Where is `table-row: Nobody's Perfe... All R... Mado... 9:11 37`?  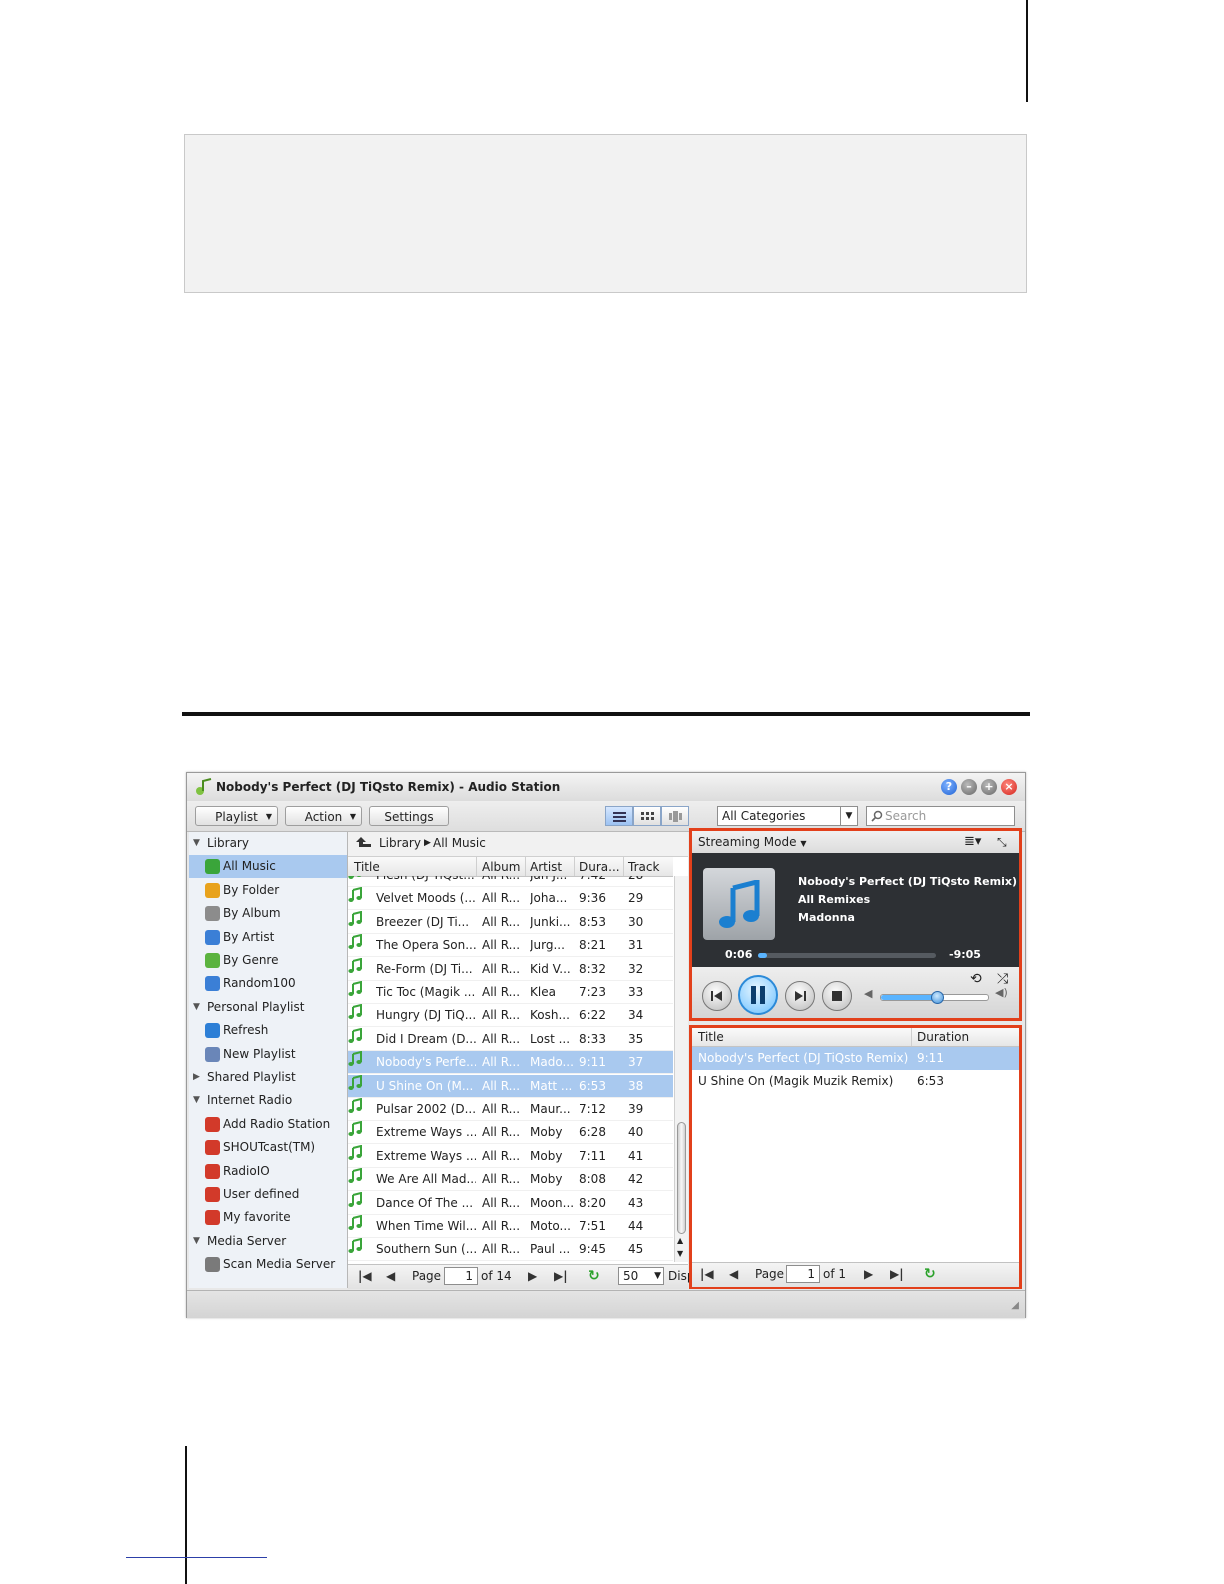 table-row: Nobody's Perfe... All R... Mado... 9:11 37 is located at coordinates (510, 1062).